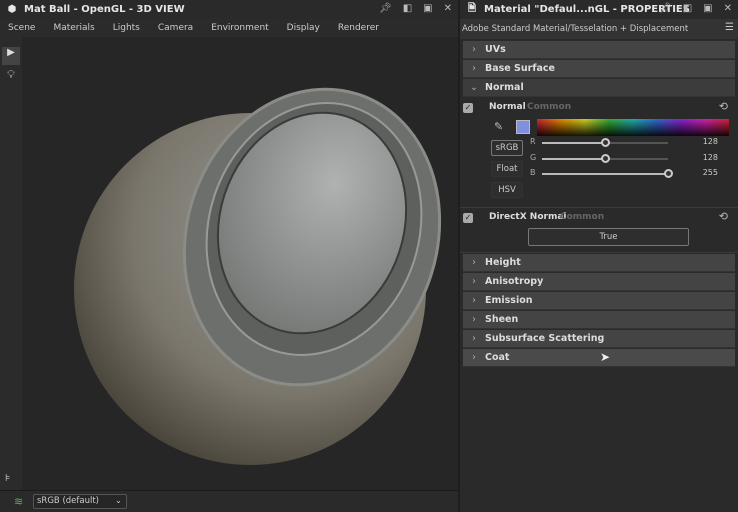 The image size is (738, 512). What do you see at coordinates (229, 501) in the screenshot?
I see `viewport-statusbar: ≋ sRGB (default) ⌄` at bounding box center [229, 501].